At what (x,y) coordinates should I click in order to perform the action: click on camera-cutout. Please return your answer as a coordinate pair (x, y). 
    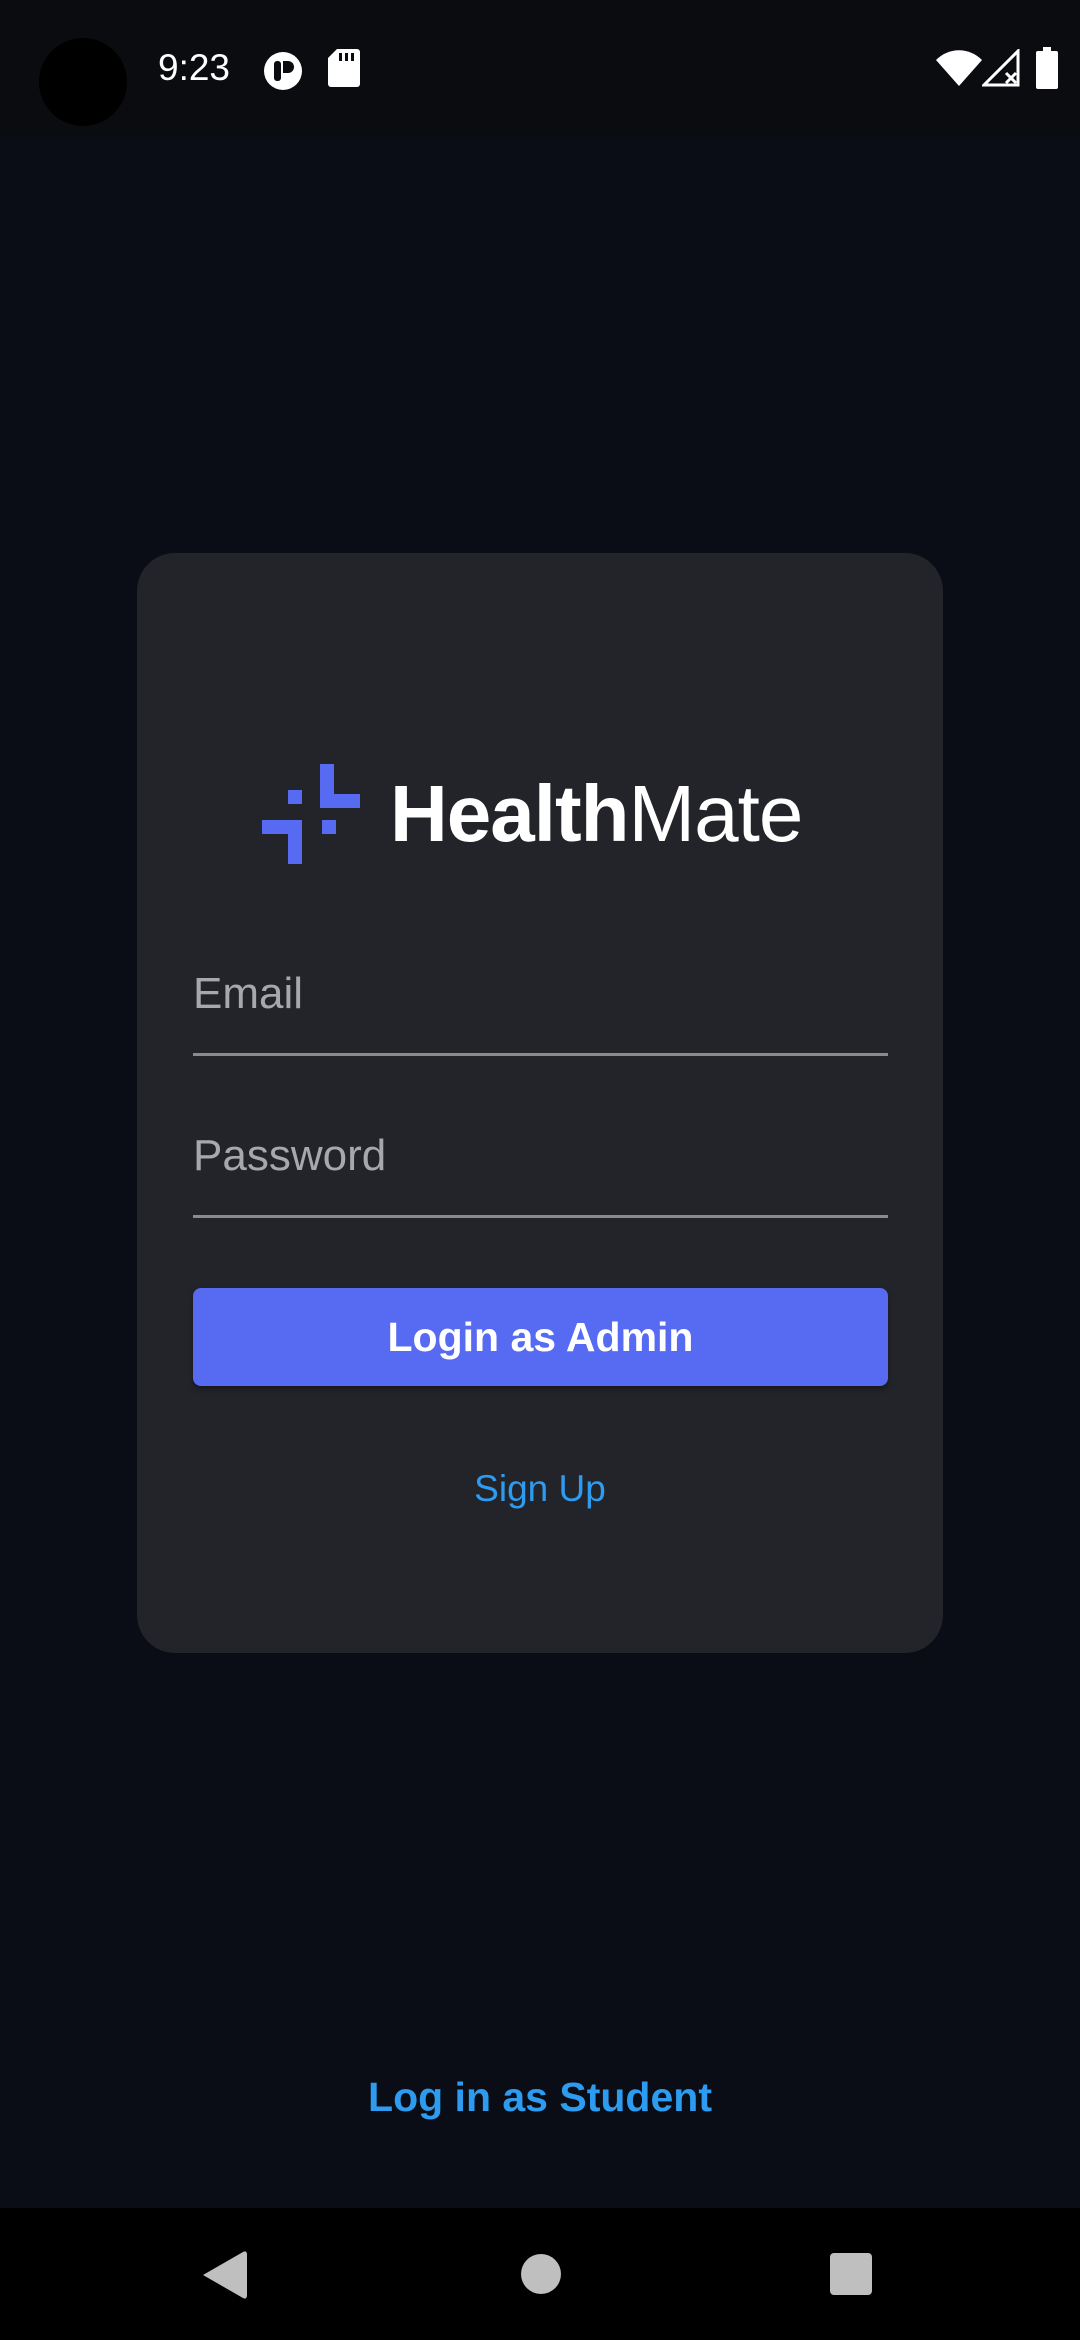
    Looking at the image, I should click on (83, 82).